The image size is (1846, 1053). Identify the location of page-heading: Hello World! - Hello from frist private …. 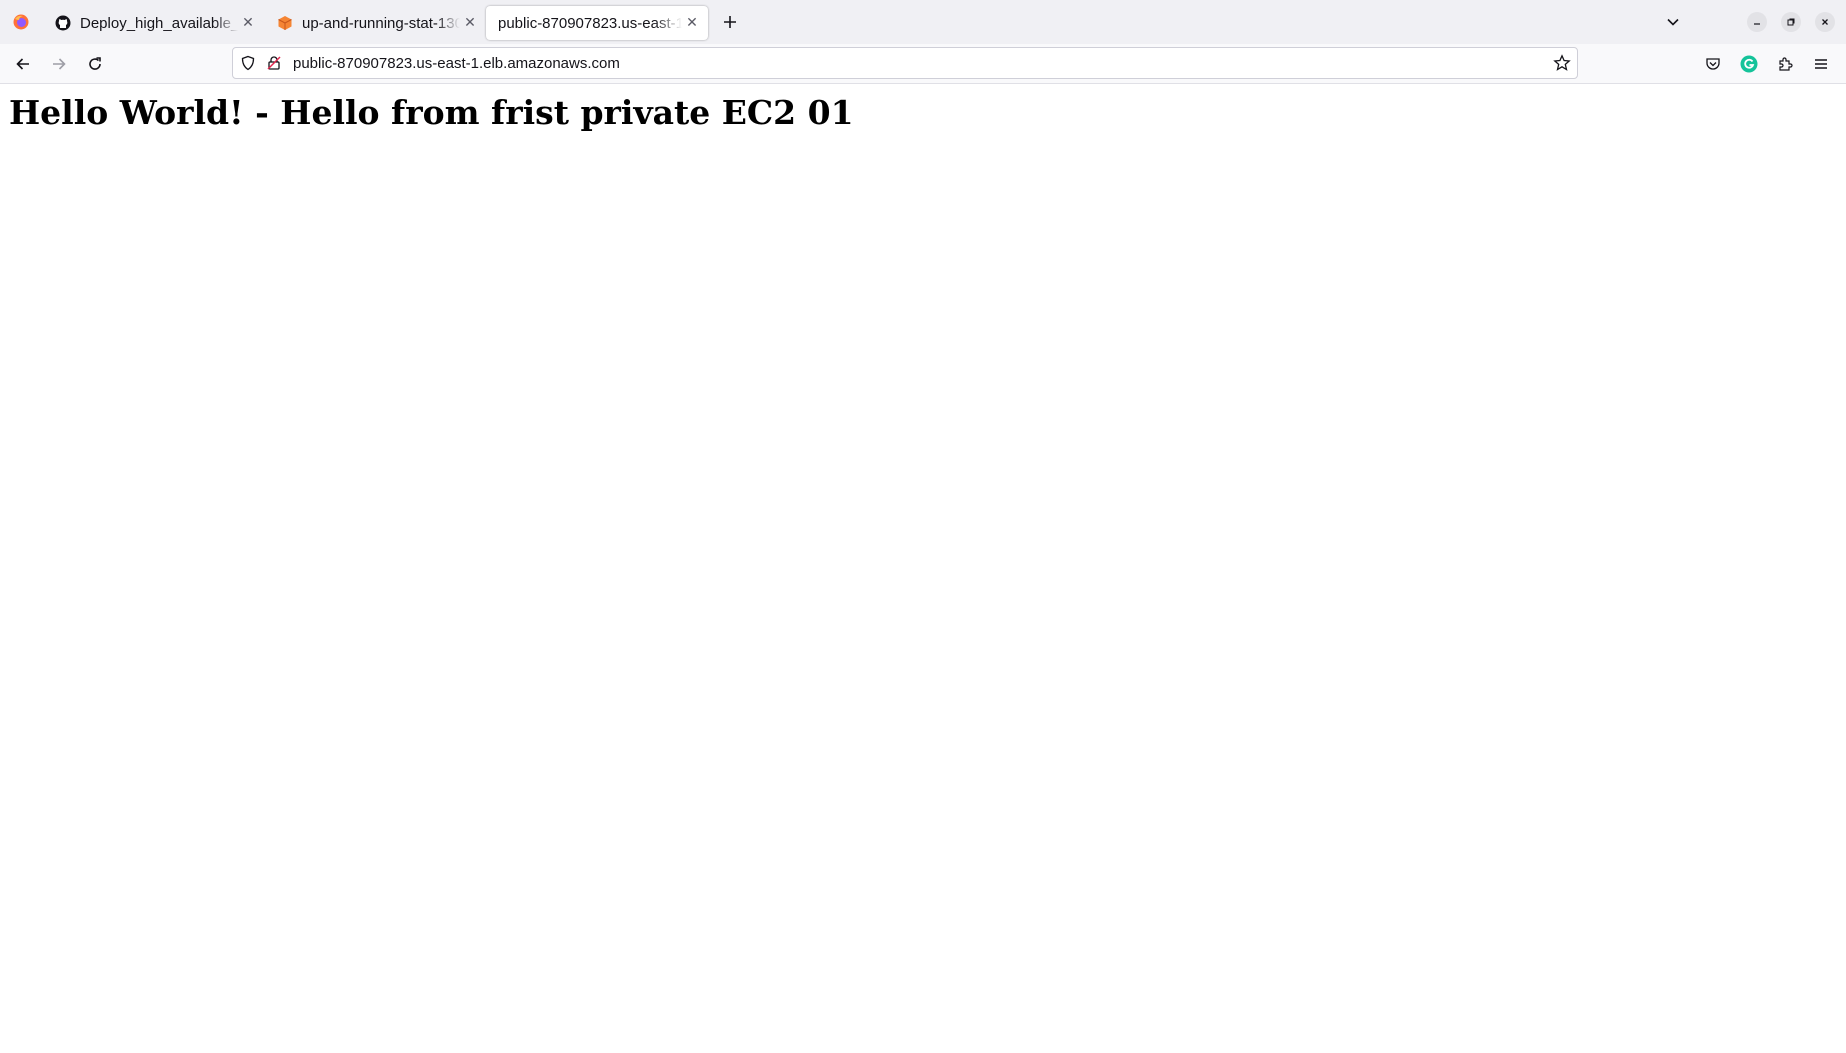
(431, 112).